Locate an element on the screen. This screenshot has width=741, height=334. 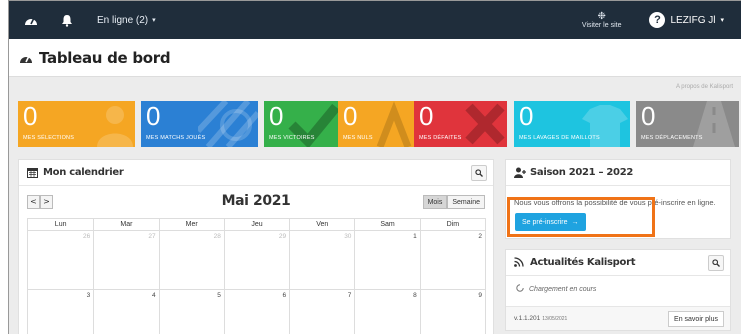
day-header: Jeu is located at coordinates (256, 224).